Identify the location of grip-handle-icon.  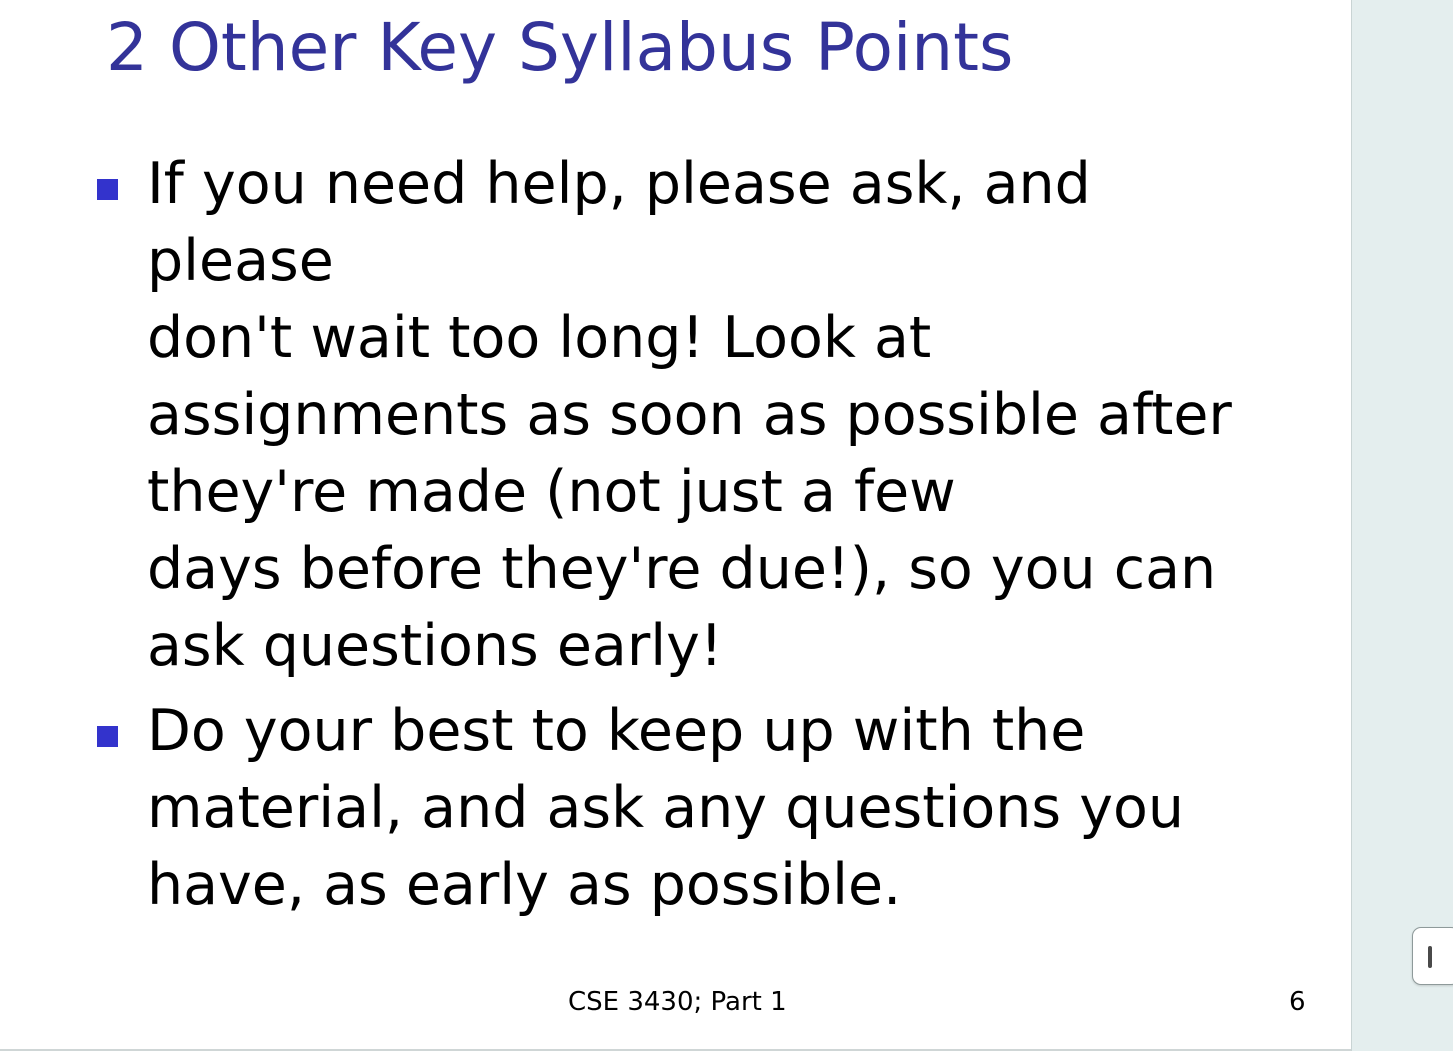
(1430, 957).